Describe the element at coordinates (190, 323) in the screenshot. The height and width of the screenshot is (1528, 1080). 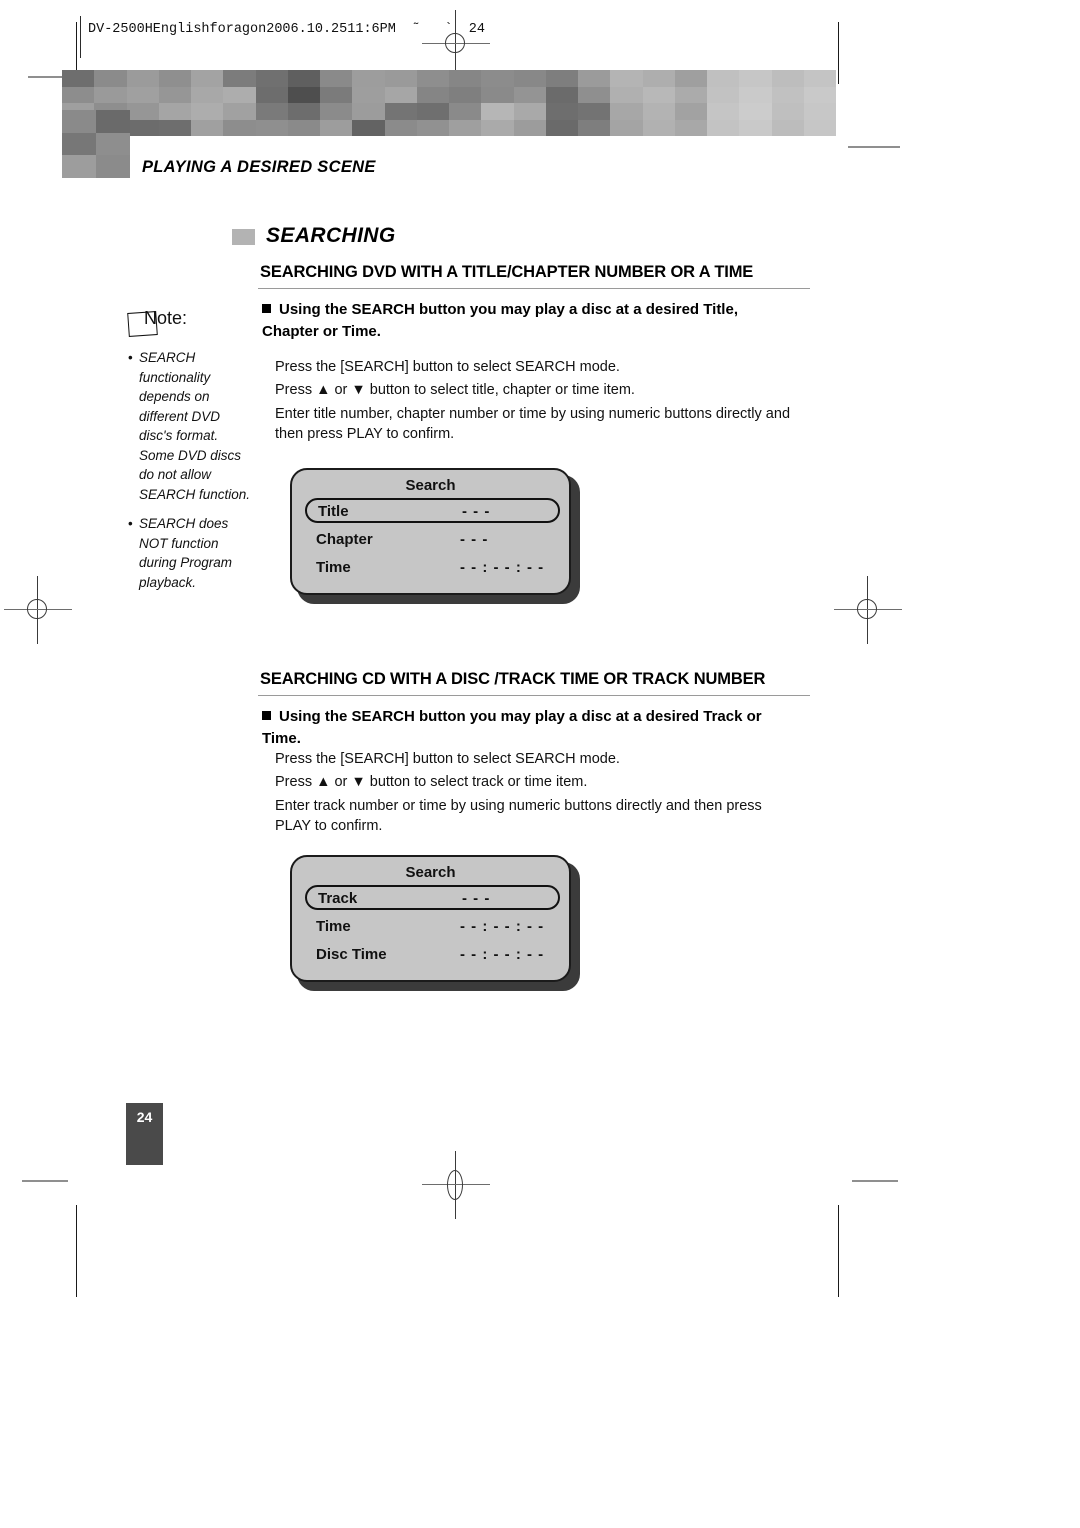
I see `note-header: Note:` at that location.